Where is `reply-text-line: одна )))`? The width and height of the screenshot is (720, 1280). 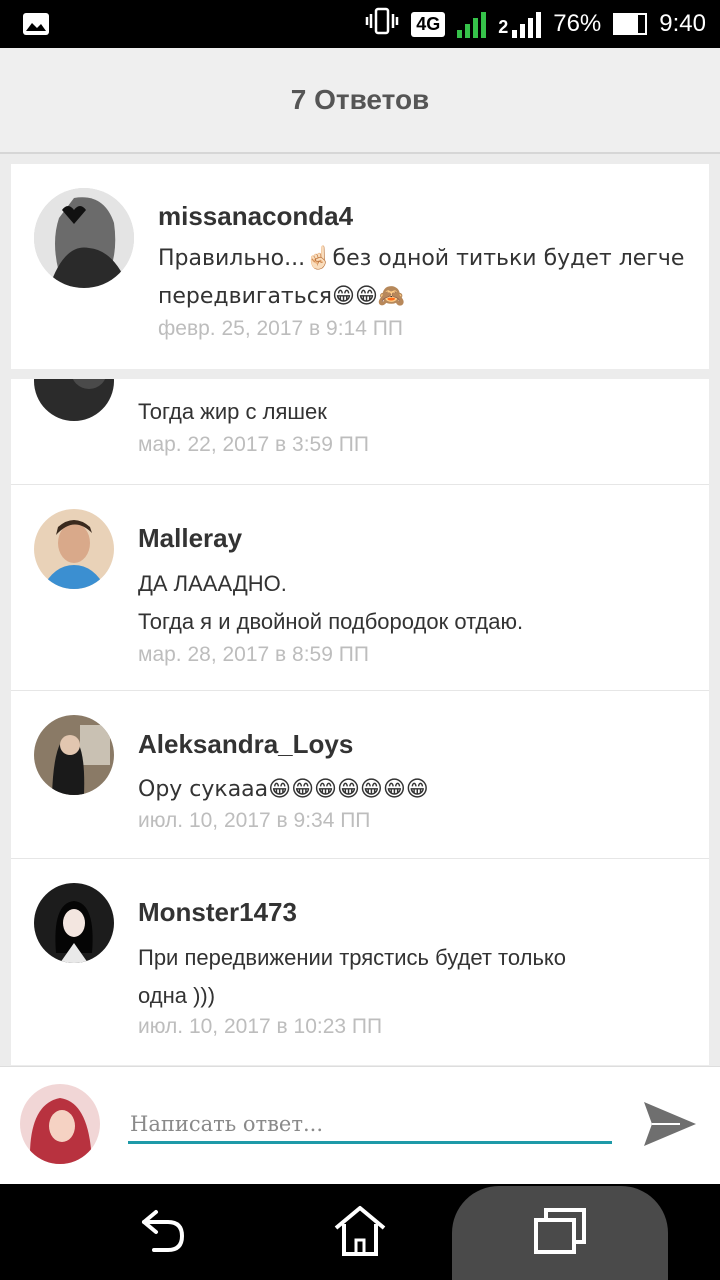
reply-text-line: одна ))) is located at coordinates (177, 995).